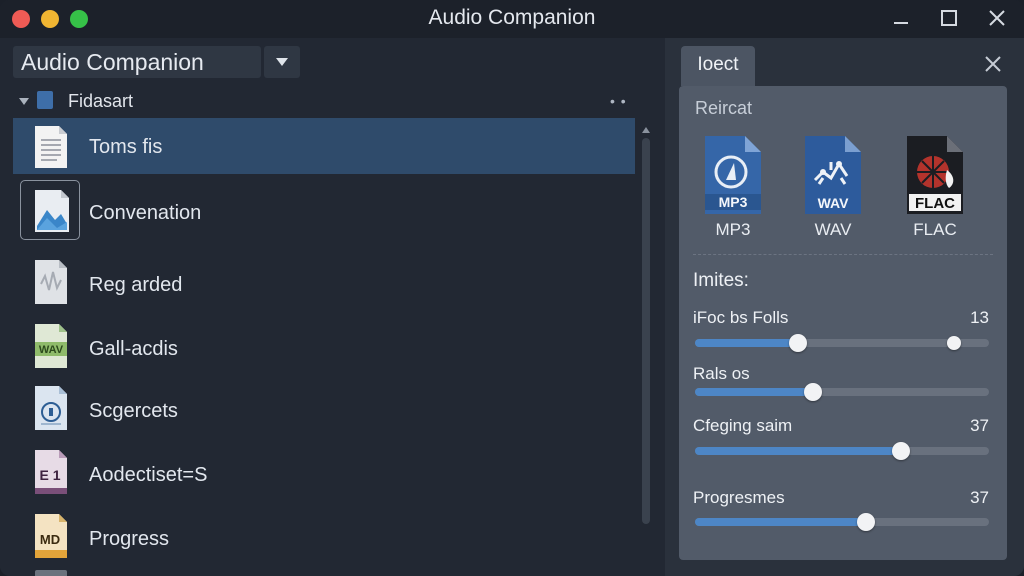 The image size is (1024, 576). Describe the element at coordinates (126, 147) in the screenshot. I see `file-name: Toms fis` at that location.